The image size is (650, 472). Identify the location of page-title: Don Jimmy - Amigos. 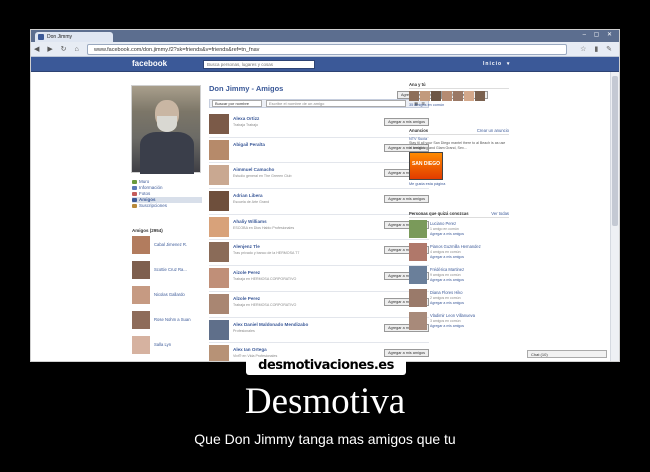
(246, 88).